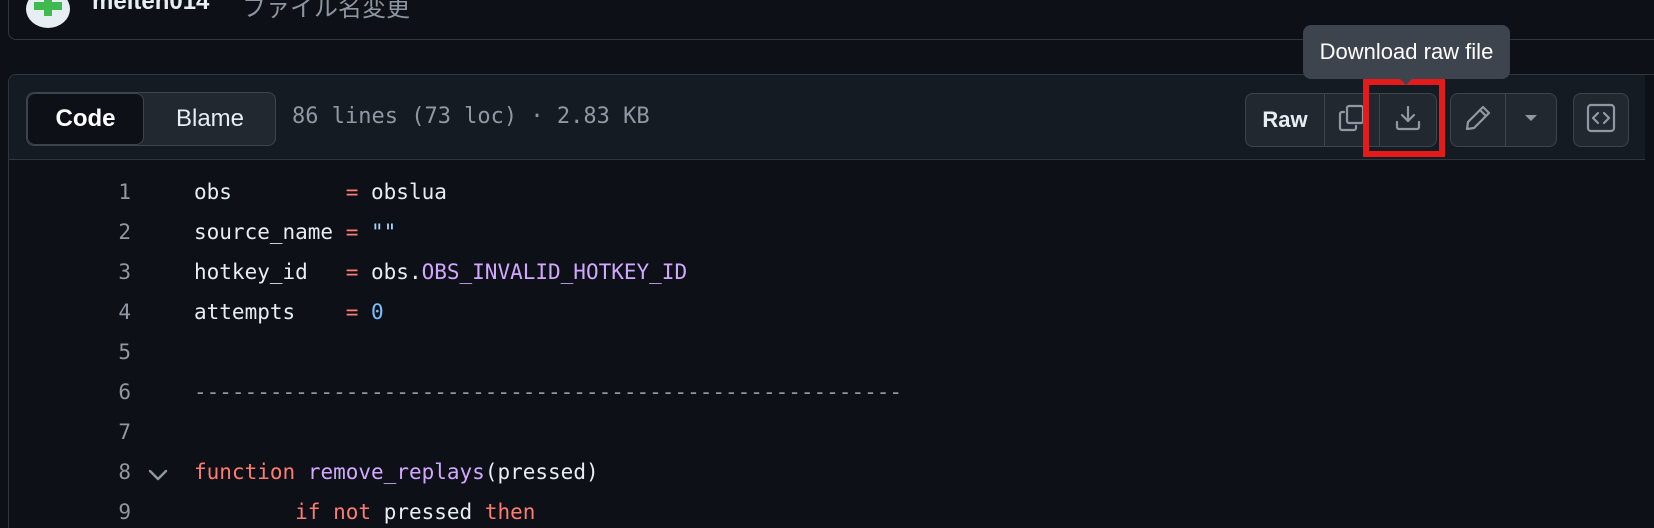  Describe the element at coordinates (158, 476) in the screenshot. I see `chevron-down-icon` at that location.